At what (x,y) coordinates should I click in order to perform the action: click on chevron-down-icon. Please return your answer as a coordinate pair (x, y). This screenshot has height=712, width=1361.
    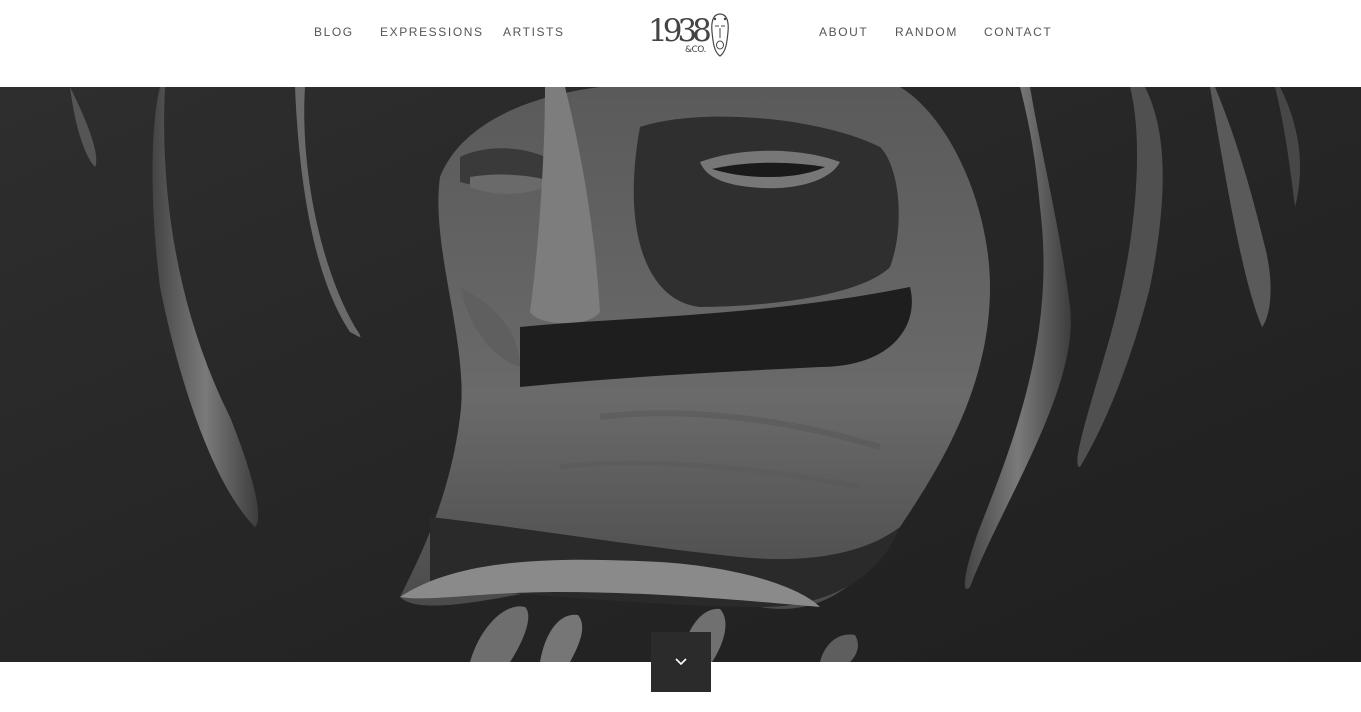
    Looking at the image, I should click on (681, 662).